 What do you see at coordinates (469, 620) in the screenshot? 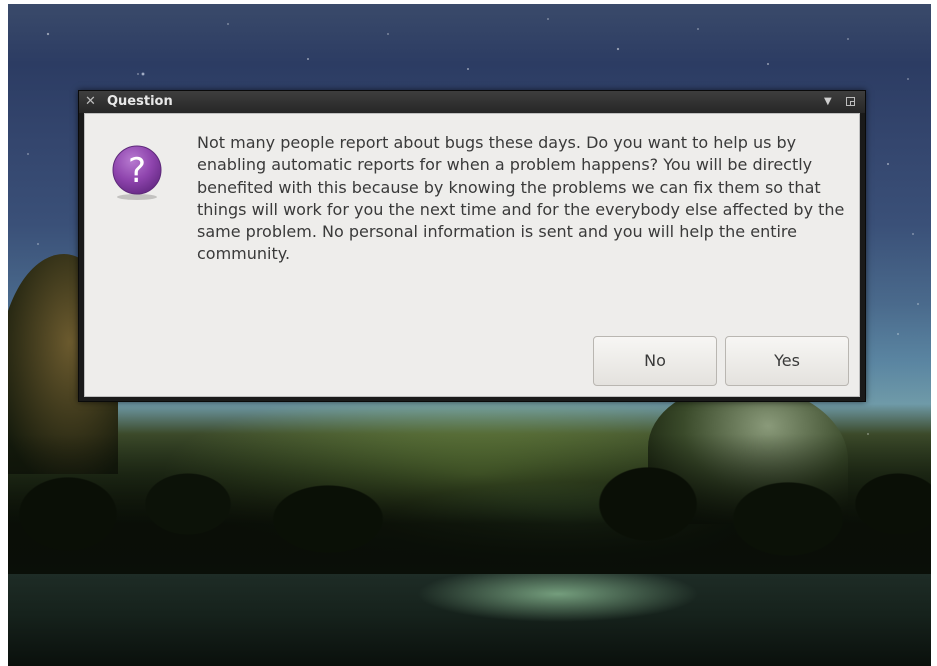
I see `wallpaper-water` at bounding box center [469, 620].